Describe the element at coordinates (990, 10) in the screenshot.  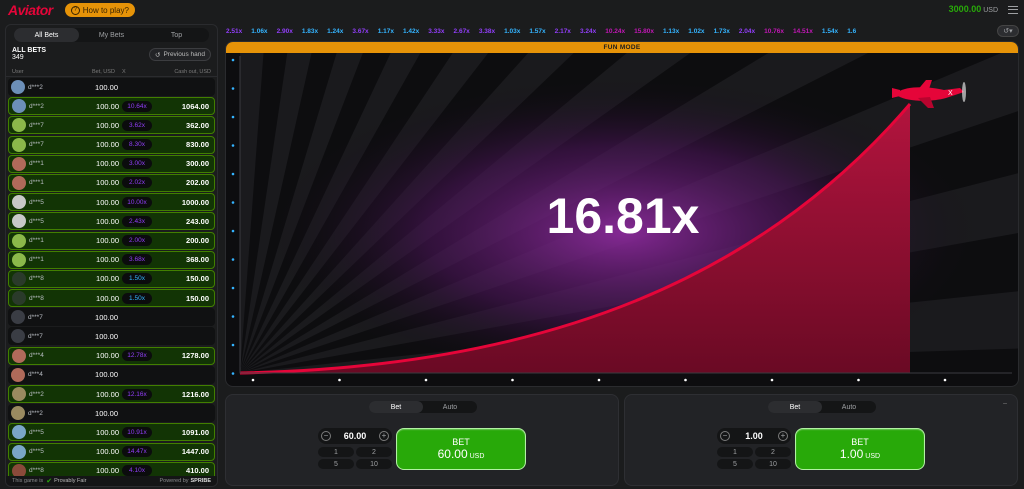
I see `balance-currency: USD` at that location.